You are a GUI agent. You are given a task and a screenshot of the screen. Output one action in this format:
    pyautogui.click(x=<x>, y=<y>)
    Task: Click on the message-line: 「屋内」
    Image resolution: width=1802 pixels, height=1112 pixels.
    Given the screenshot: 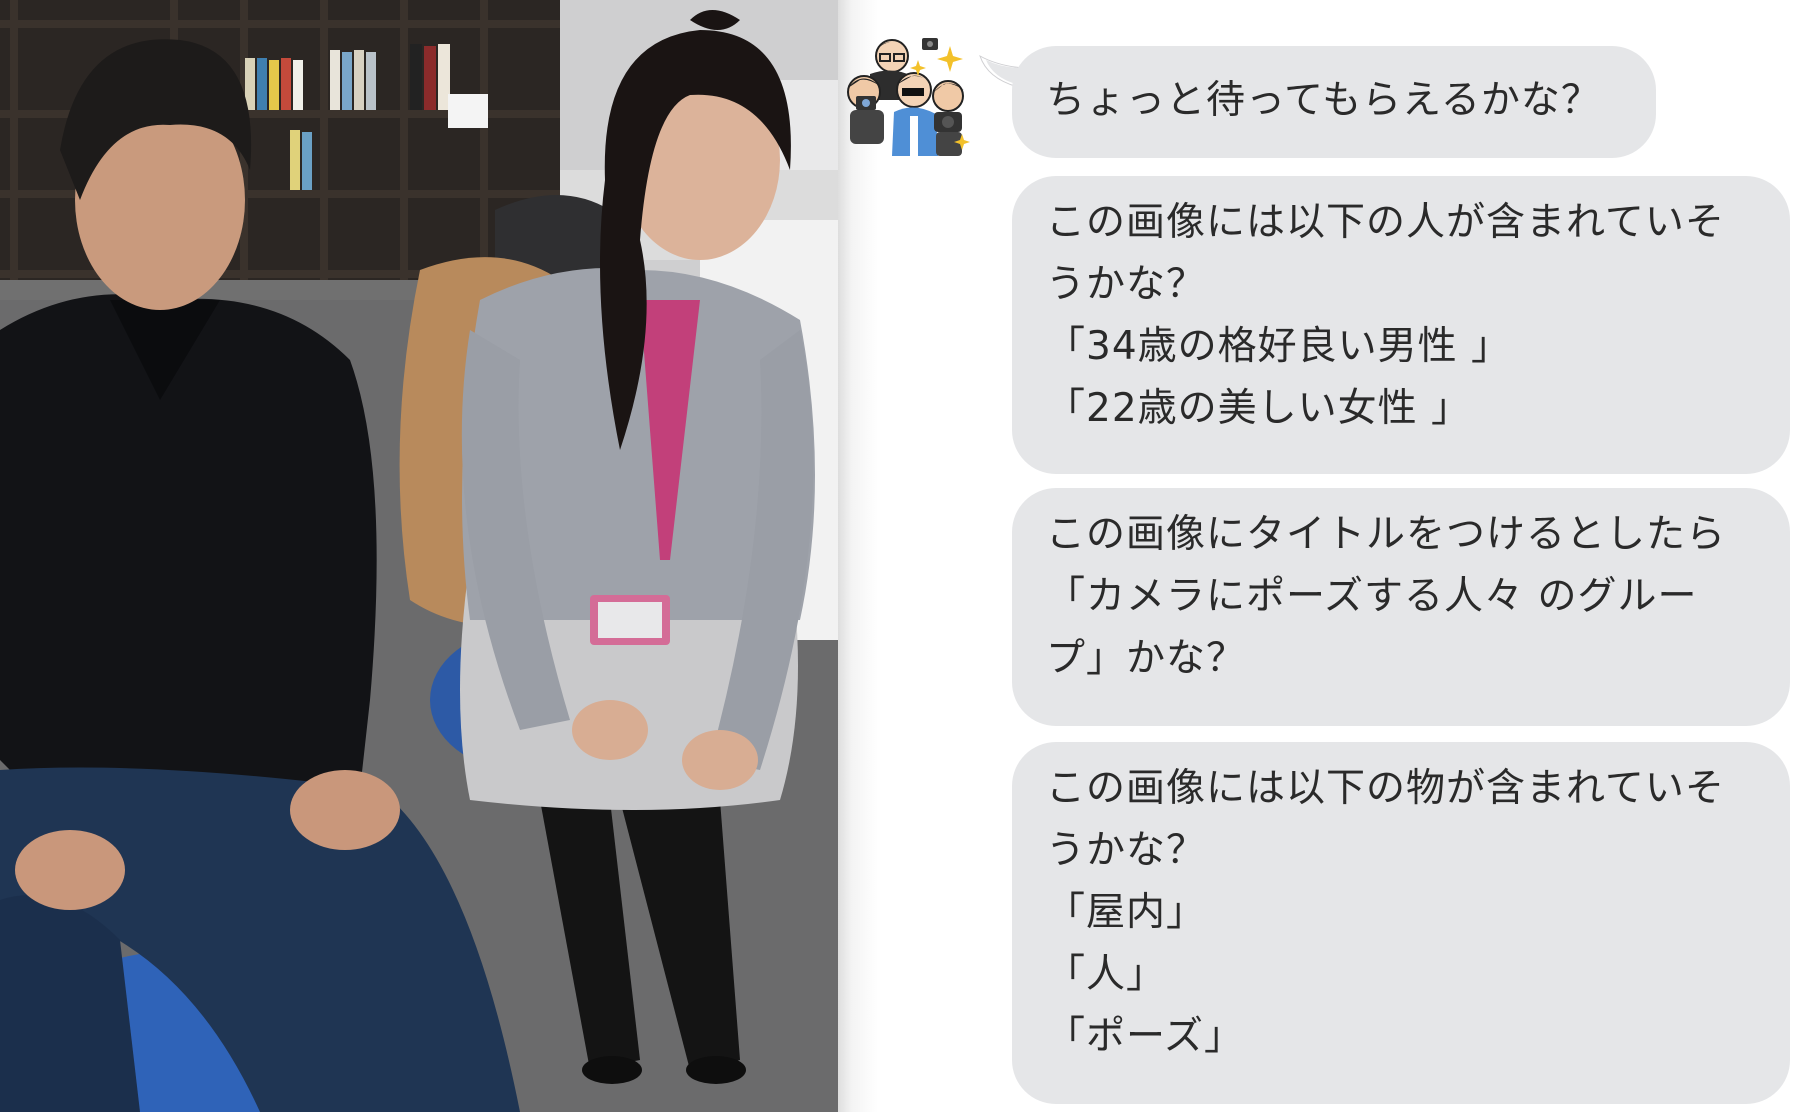 What is the action you would take?
    pyautogui.click(x=1126, y=912)
    